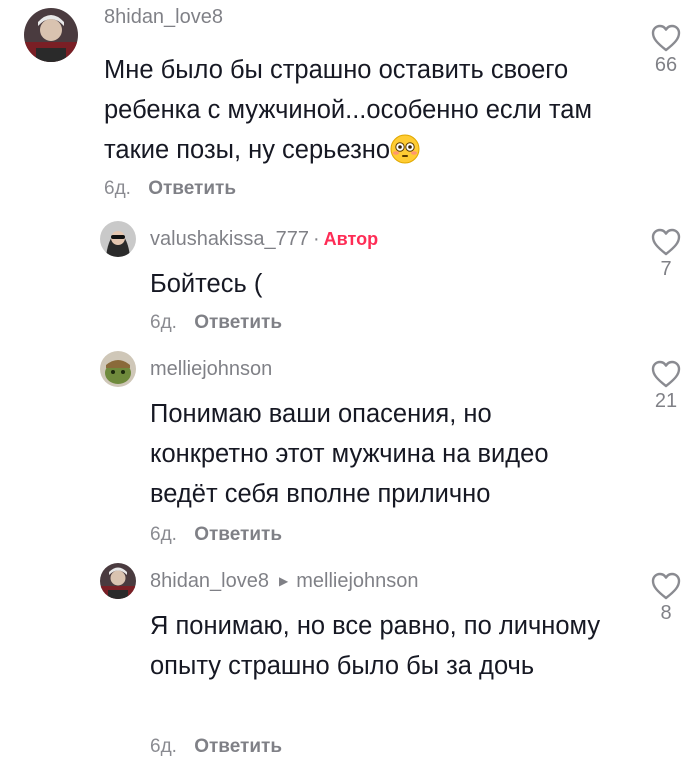  What do you see at coordinates (229, 239) in the screenshot?
I see `username: valushakissa_777` at bounding box center [229, 239].